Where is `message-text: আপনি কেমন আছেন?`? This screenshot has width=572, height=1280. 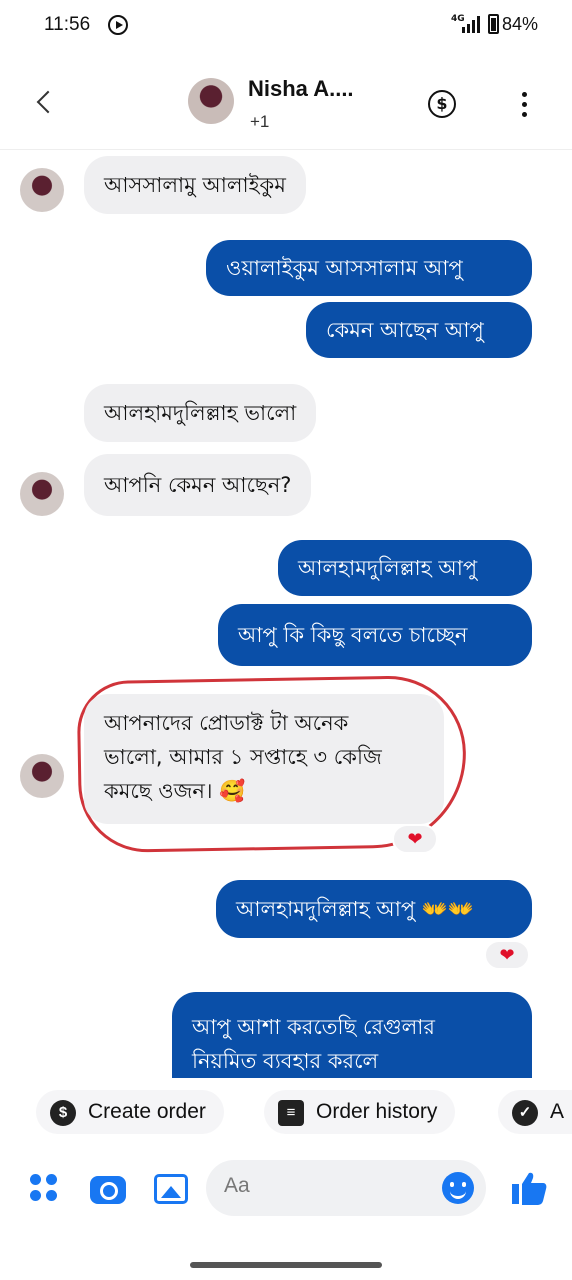
message-text: আপনি কেমন আছেন? is located at coordinates (198, 485).